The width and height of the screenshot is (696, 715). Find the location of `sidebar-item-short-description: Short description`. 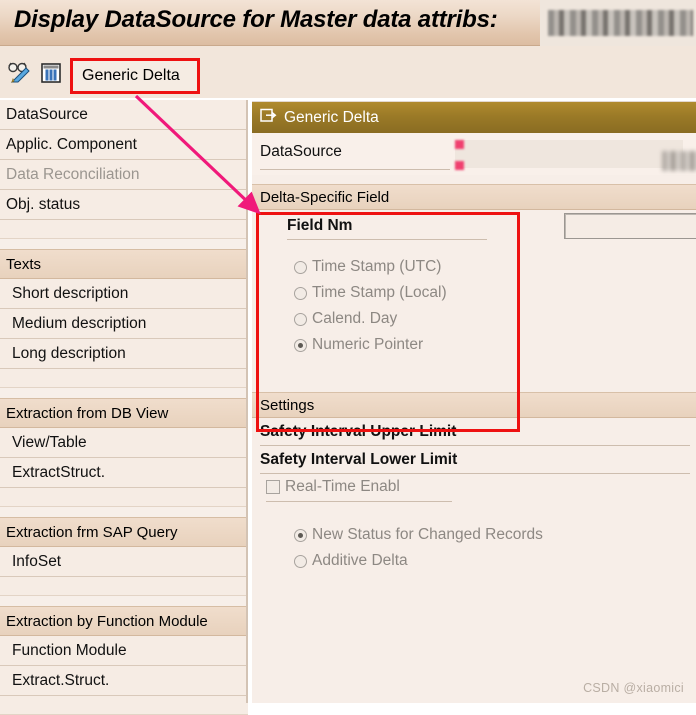

sidebar-item-short-description: Short description is located at coordinates (124, 294).